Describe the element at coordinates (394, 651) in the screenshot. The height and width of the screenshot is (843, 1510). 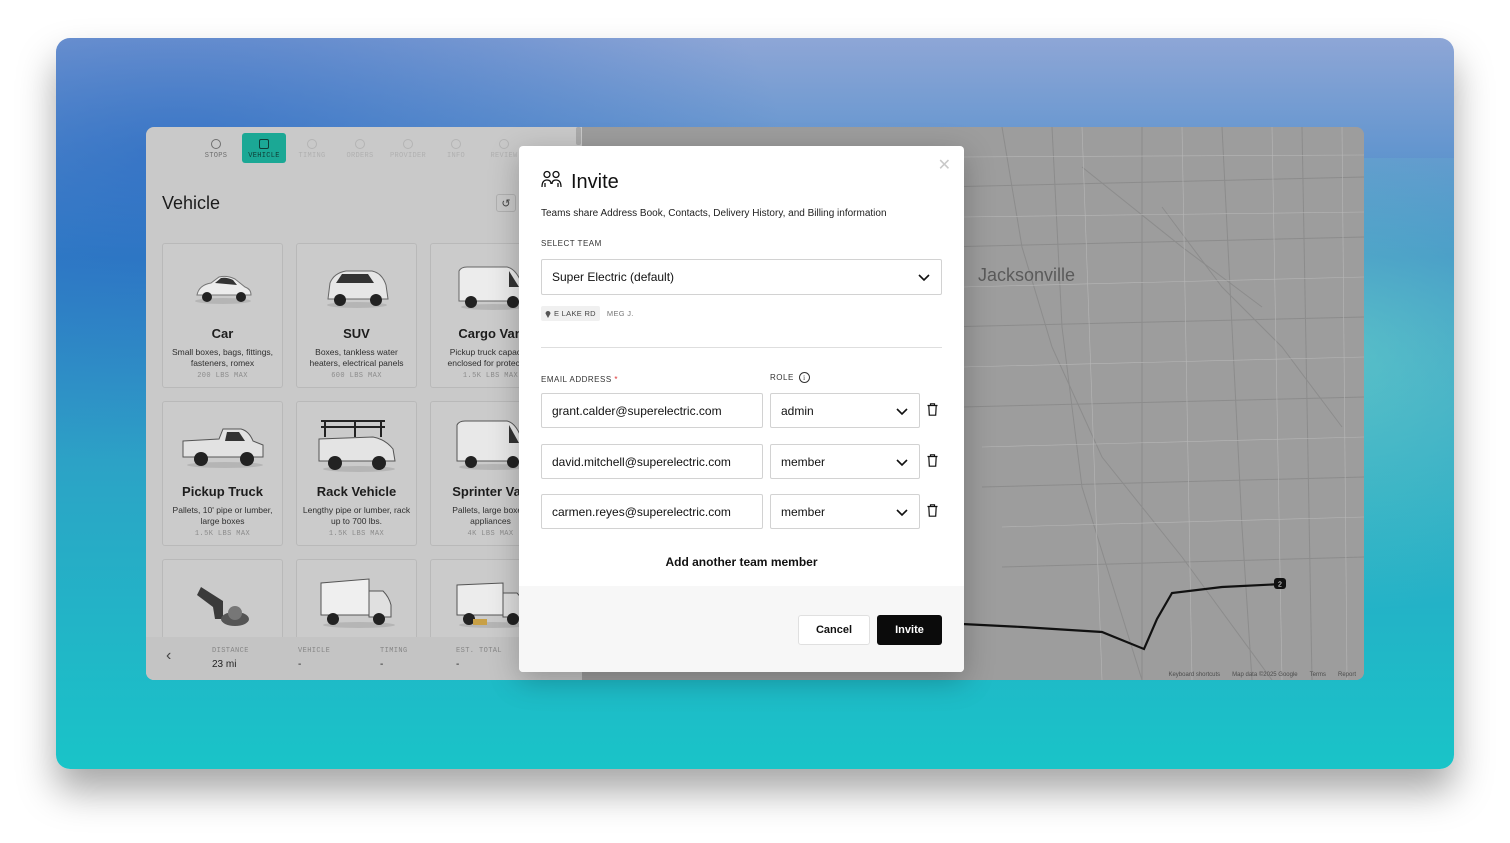
I see `stat-label: TIMING` at that location.